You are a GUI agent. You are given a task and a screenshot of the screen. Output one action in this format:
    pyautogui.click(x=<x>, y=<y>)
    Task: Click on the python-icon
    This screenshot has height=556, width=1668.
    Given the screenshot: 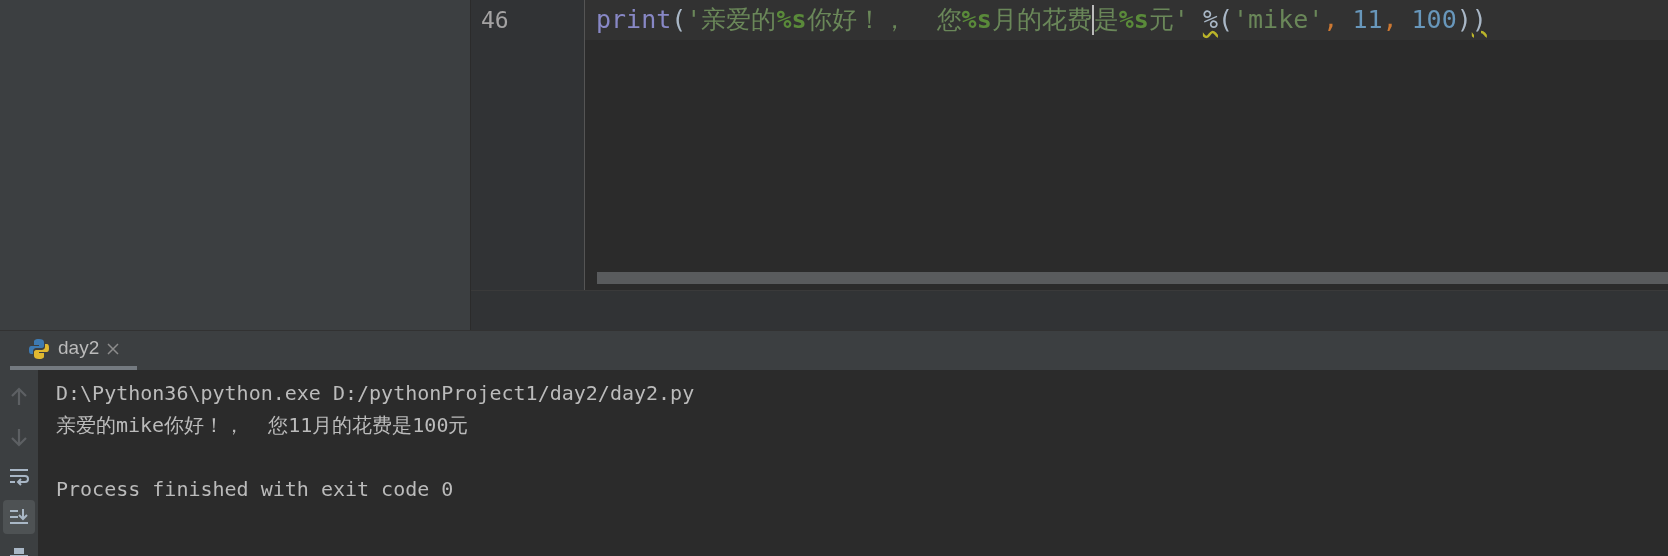 What is the action you would take?
    pyautogui.click(x=39, y=348)
    